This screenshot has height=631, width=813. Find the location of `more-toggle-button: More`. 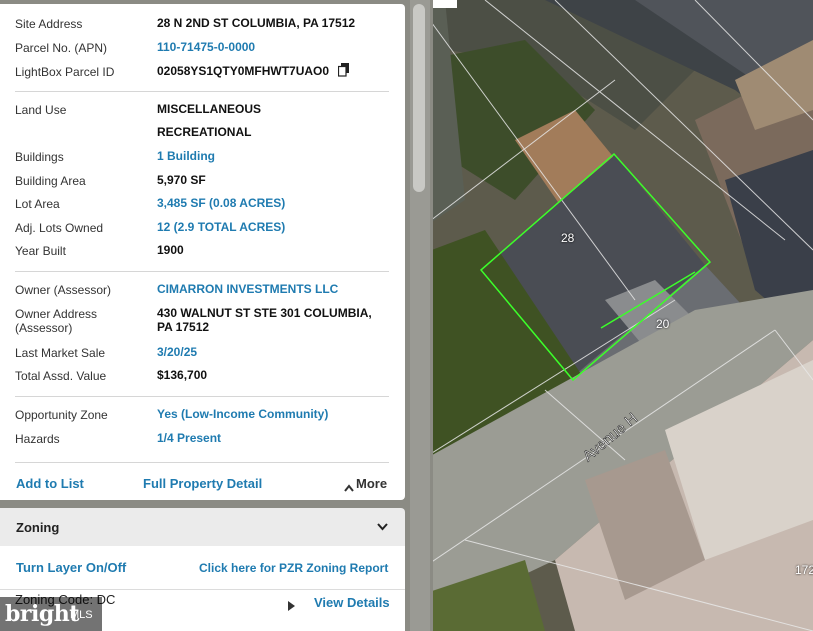

more-toggle-button: More is located at coordinates (366, 484).